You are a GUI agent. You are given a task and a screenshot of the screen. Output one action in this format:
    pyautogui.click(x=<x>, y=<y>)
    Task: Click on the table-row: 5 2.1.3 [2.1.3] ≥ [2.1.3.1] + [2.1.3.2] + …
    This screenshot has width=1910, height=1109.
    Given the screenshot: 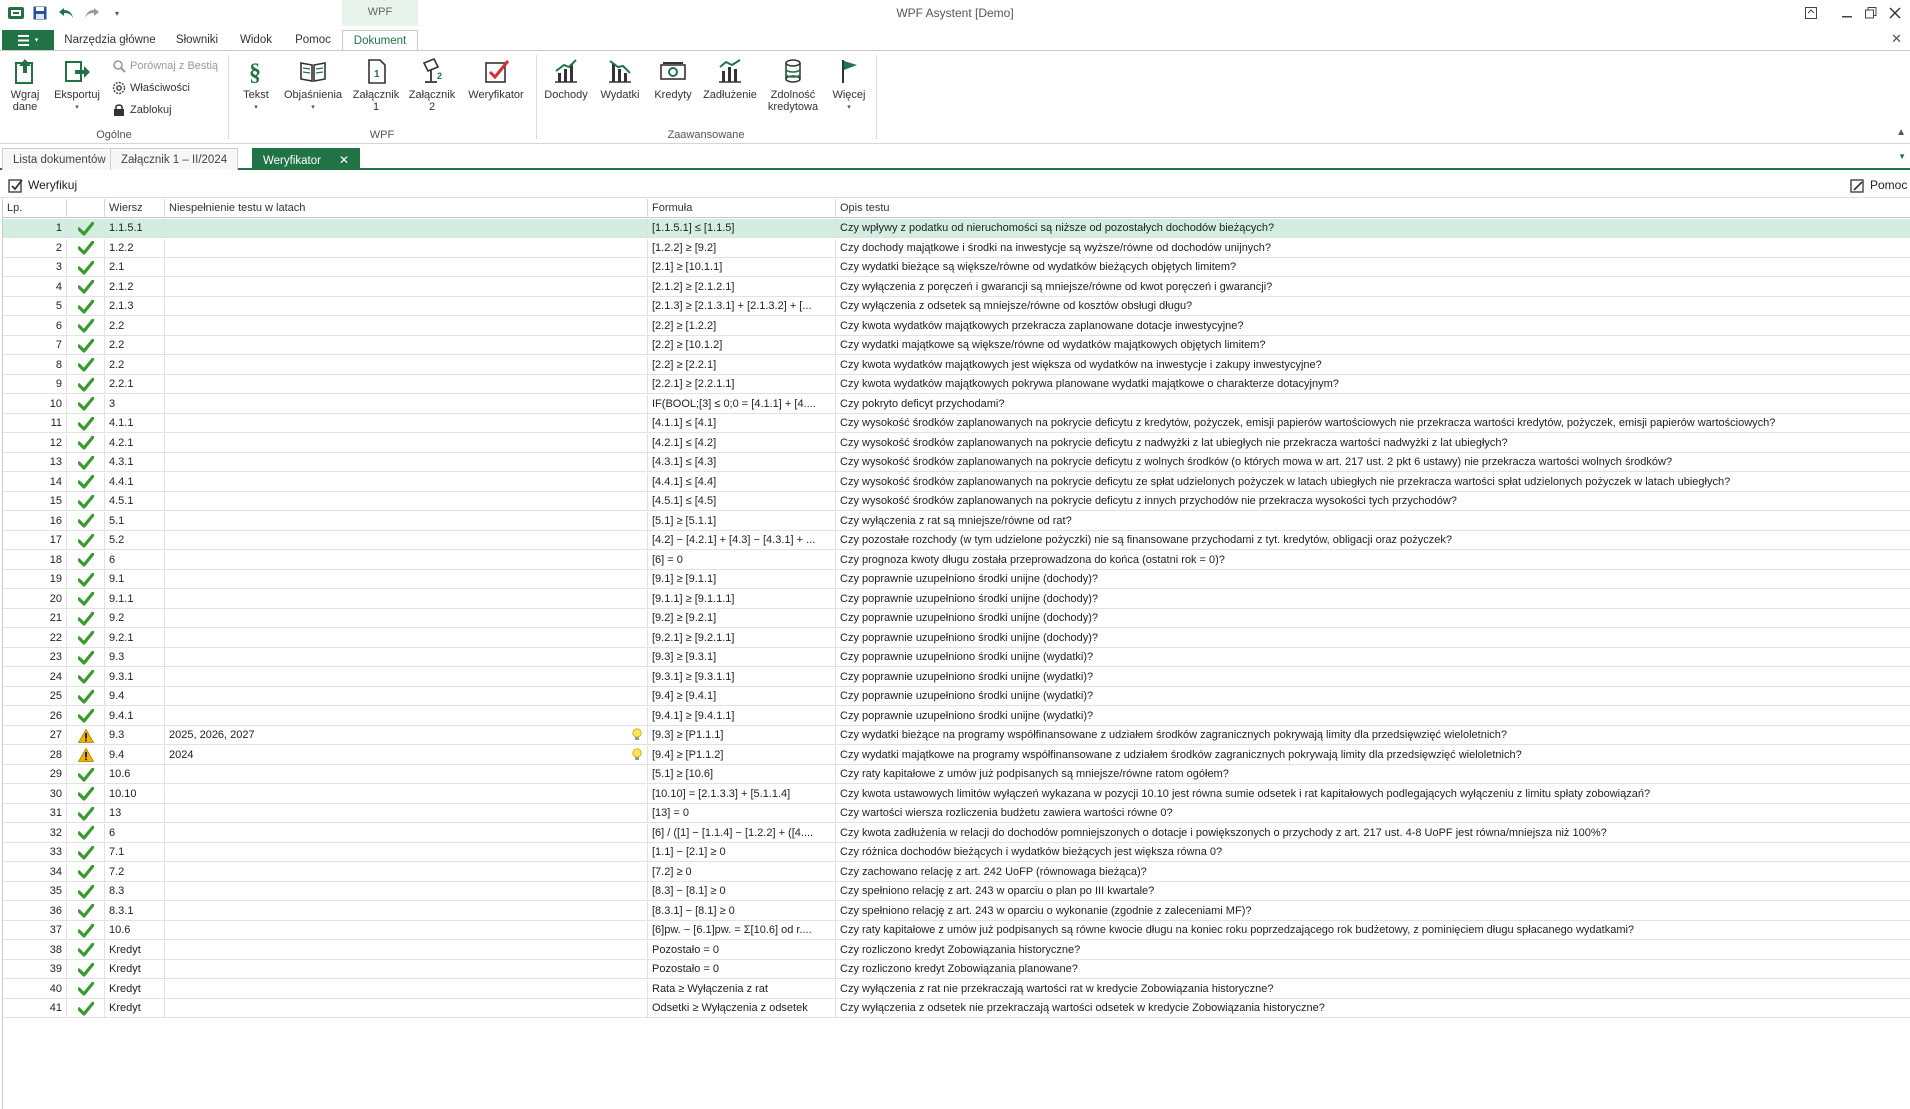 What is the action you would take?
    pyautogui.click(x=956, y=306)
    